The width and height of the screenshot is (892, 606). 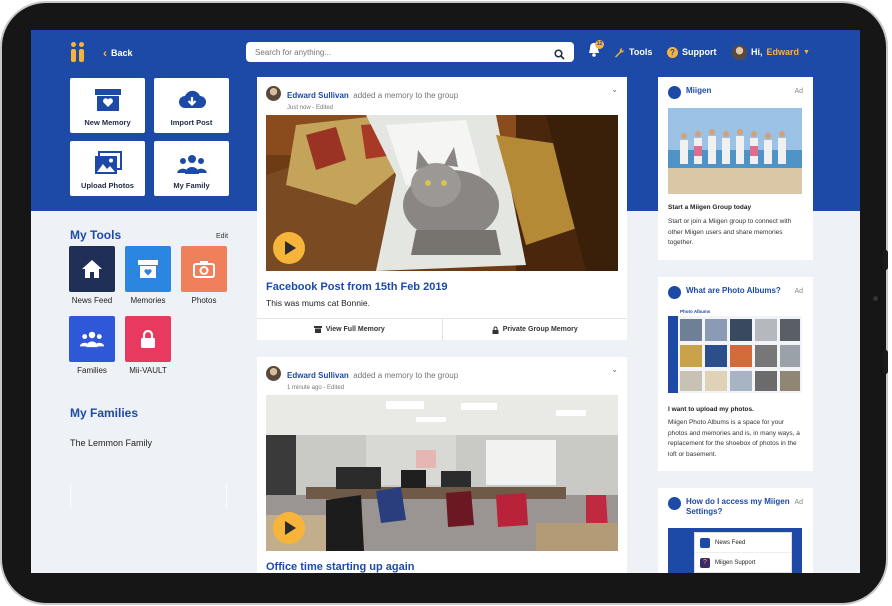 What do you see at coordinates (92, 370) in the screenshot?
I see `tool-families-label: Families` at bounding box center [92, 370].